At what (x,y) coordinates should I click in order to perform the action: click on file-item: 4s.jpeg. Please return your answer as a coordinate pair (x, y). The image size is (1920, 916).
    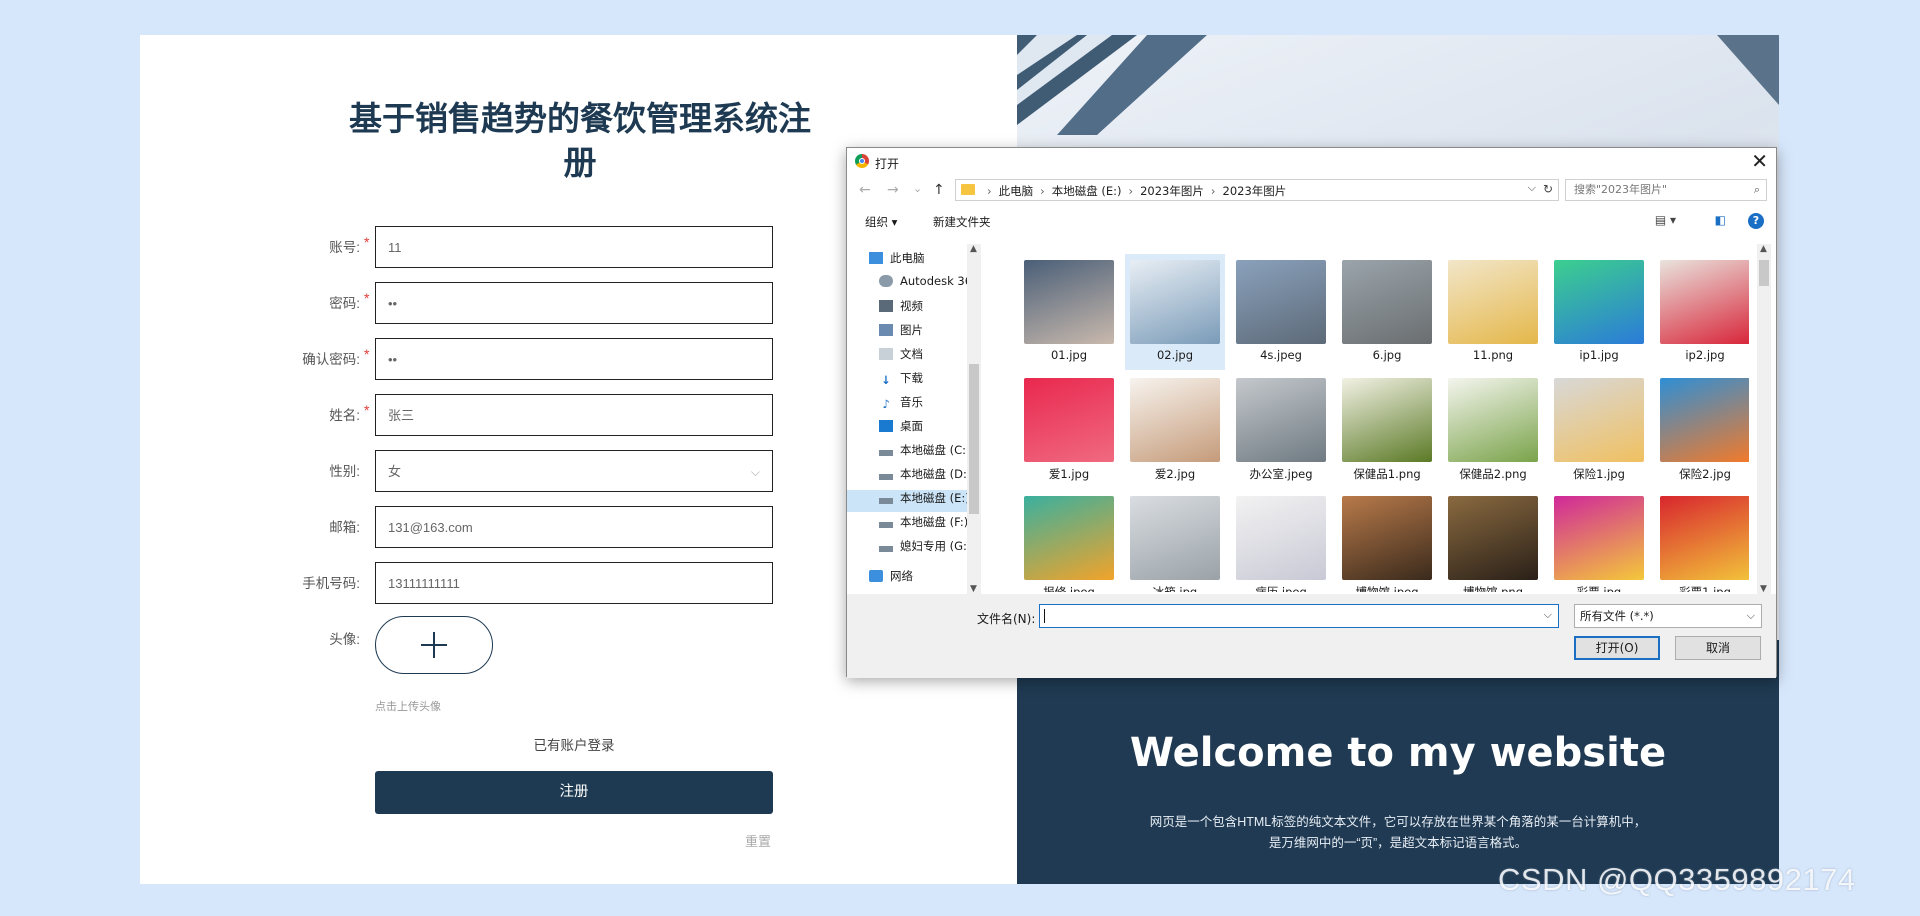
    Looking at the image, I should click on (1281, 312).